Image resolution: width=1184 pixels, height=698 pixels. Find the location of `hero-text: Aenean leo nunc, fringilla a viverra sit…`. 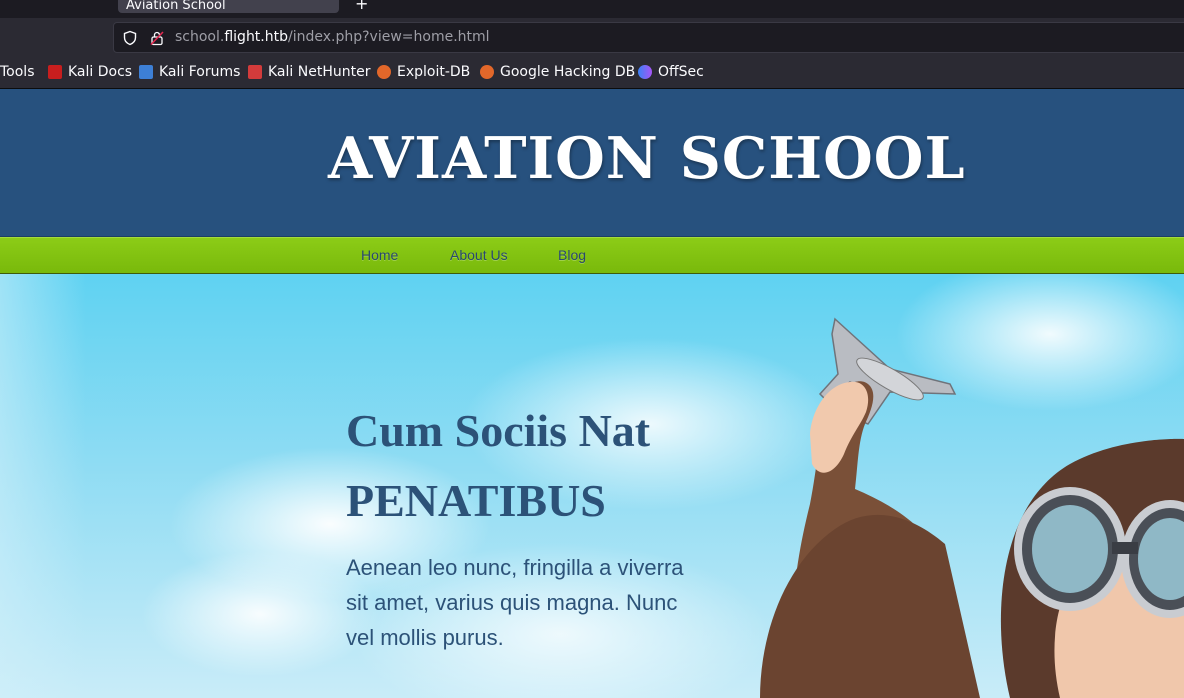

hero-text: Aenean leo nunc, fringilla a viverra sit… is located at coordinates (515, 602).